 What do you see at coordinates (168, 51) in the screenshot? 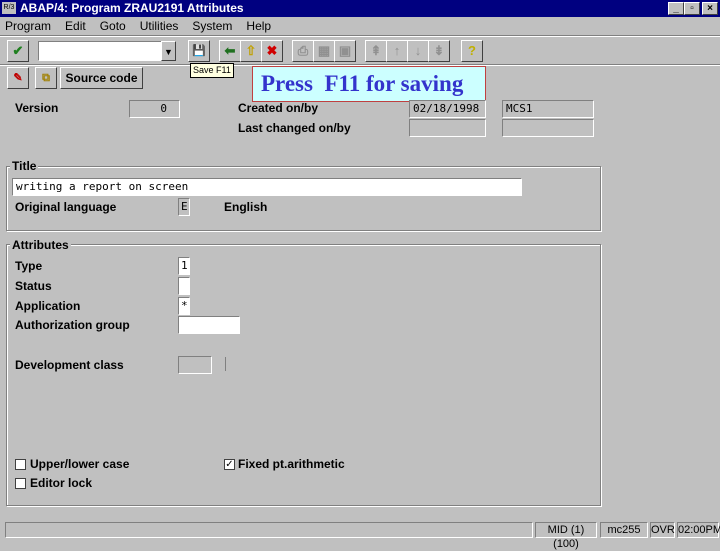
I see `command-dropdown-chevron-down-icon: ▼` at bounding box center [168, 51].